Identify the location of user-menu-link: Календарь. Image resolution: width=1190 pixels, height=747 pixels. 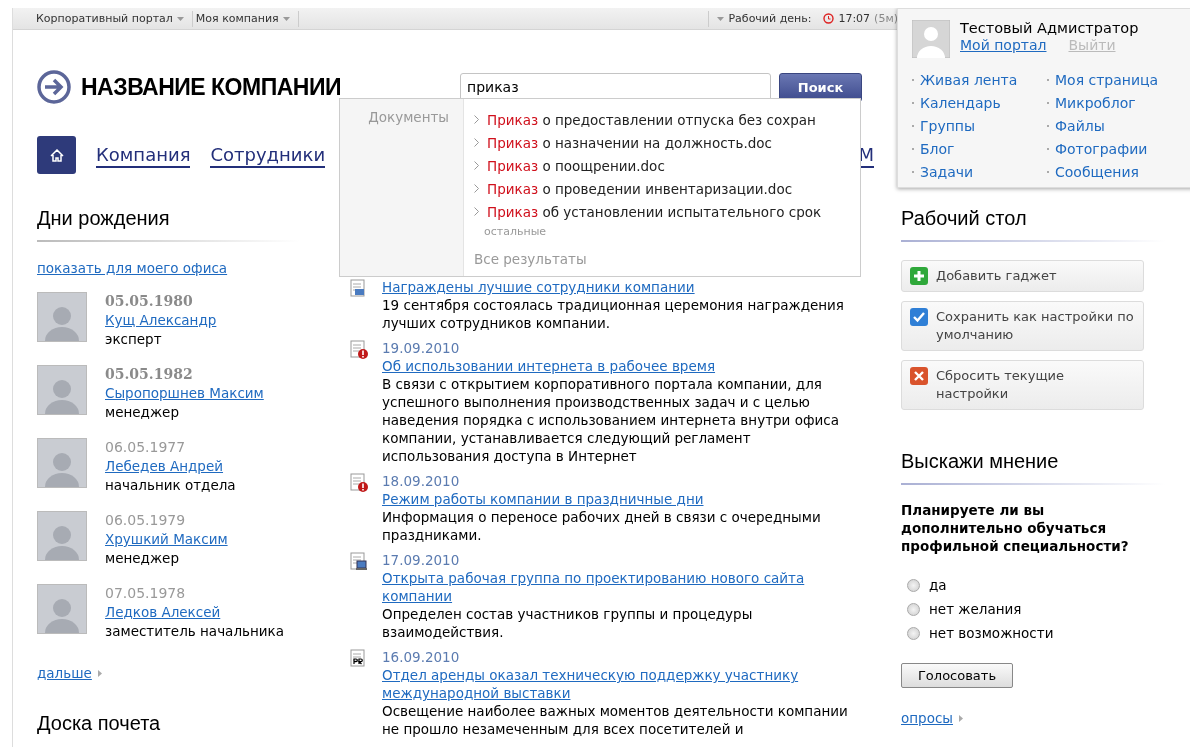
(960, 102).